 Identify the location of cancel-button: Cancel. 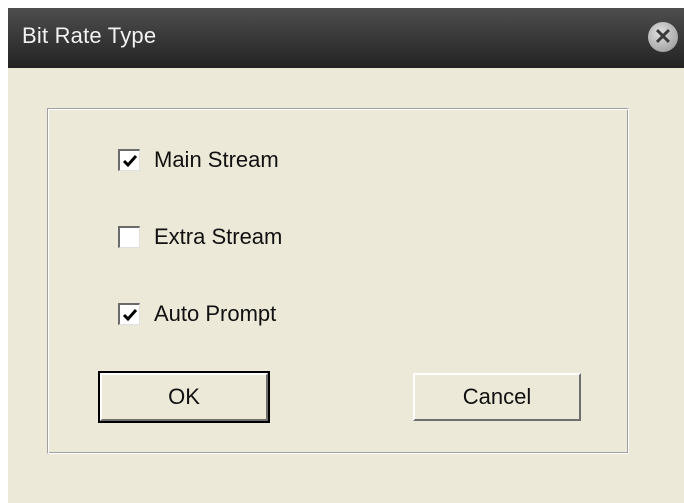
(497, 397).